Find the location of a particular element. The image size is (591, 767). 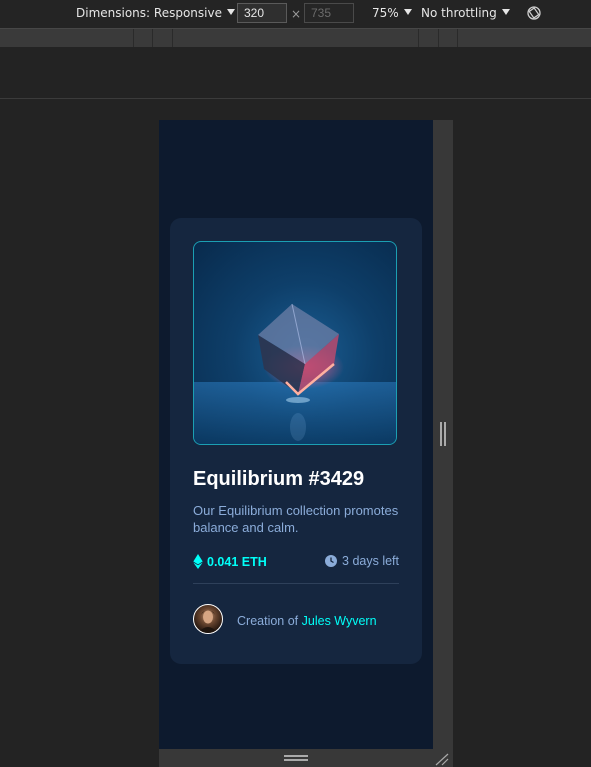

resize-handle-right is located at coordinates (443, 434).